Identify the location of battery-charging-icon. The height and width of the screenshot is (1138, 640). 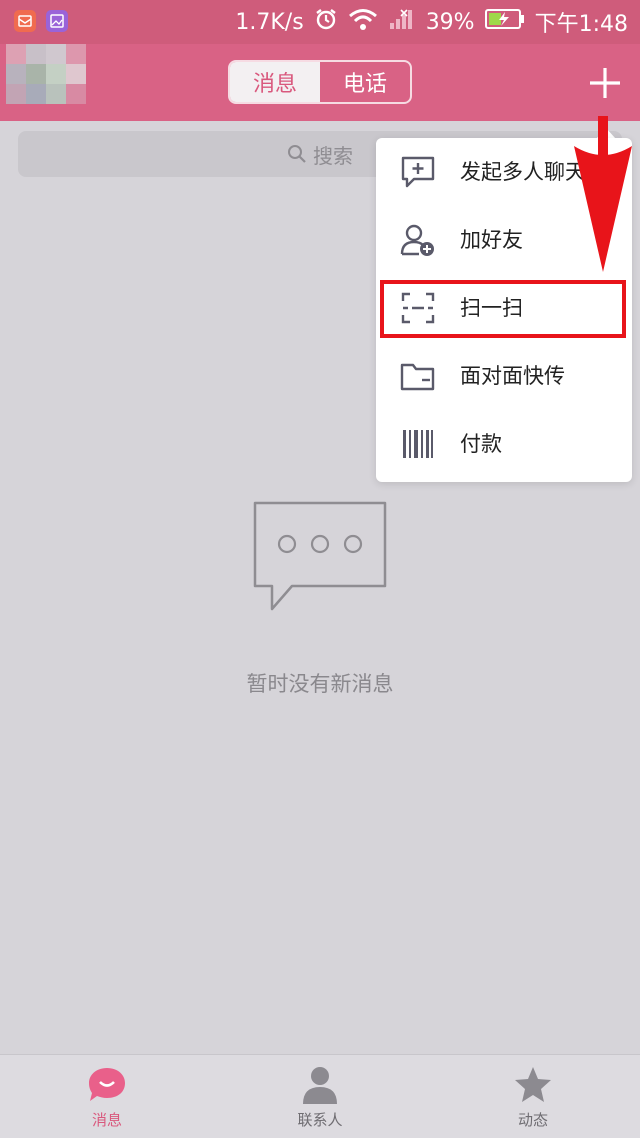
(504, 22).